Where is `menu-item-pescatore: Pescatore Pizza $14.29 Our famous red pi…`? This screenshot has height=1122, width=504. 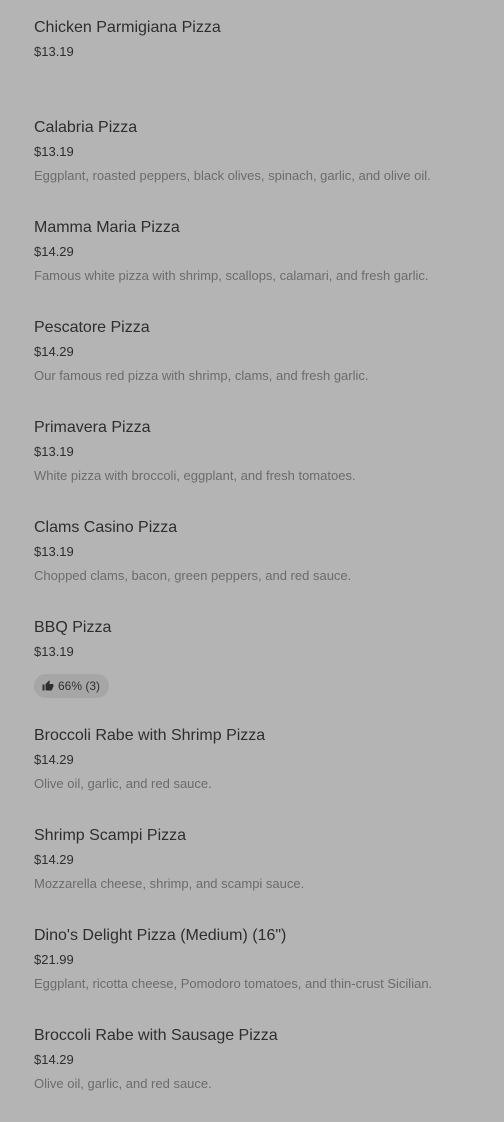
menu-item-pescatore: Pescatore Pizza $14.29 Our famous red pi… is located at coordinates (264, 364).